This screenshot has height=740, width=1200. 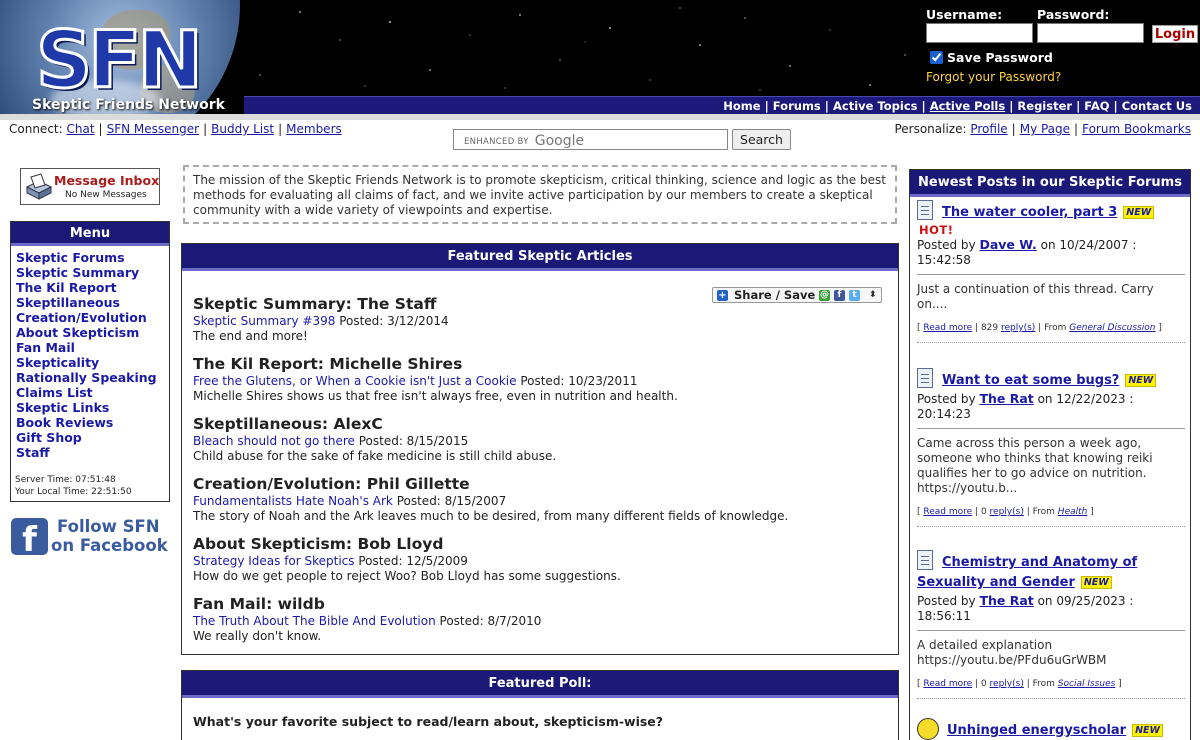 I want to click on hot-badge: HOT!, so click(x=936, y=230).